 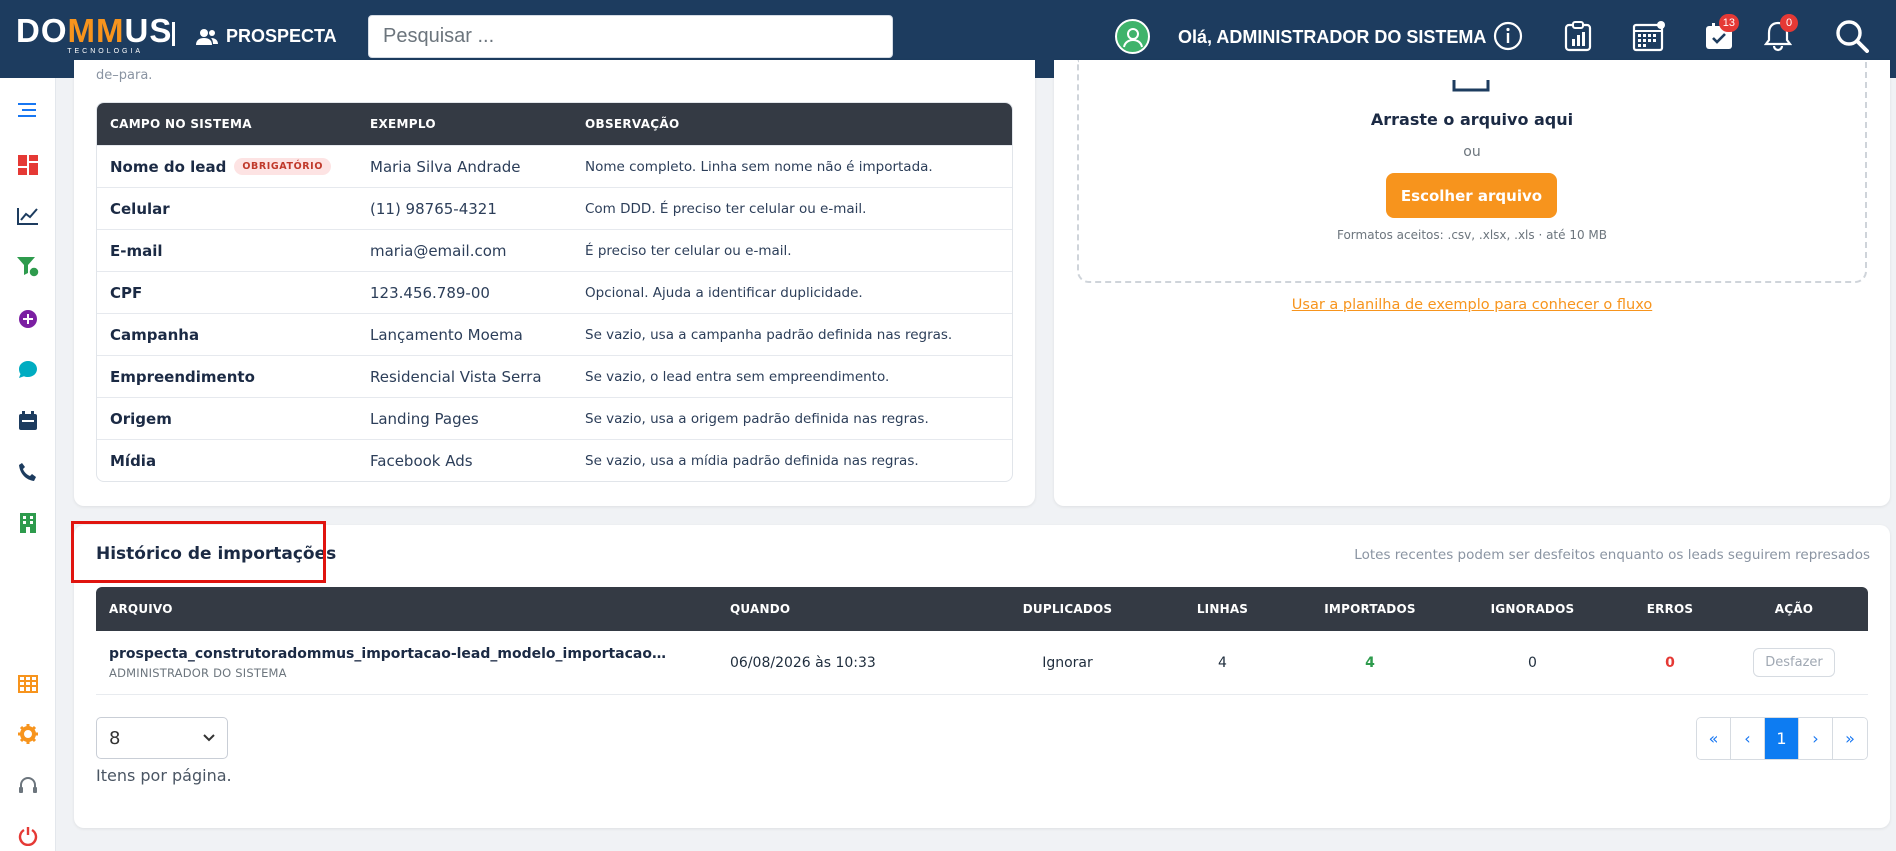 What do you see at coordinates (28, 836) in the screenshot?
I see `power-icon` at bounding box center [28, 836].